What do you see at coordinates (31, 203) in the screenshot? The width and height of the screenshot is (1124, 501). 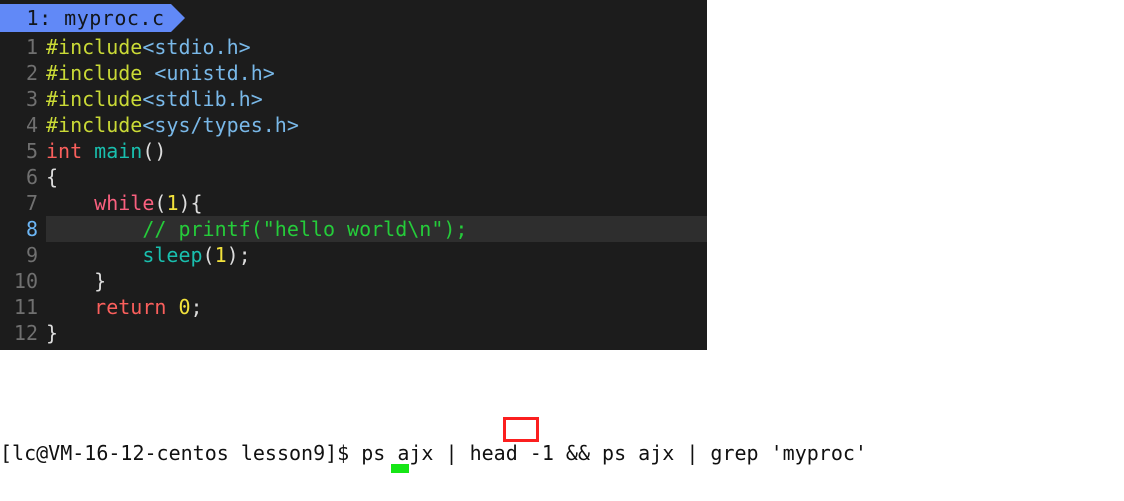 I see `line-number: 7` at bounding box center [31, 203].